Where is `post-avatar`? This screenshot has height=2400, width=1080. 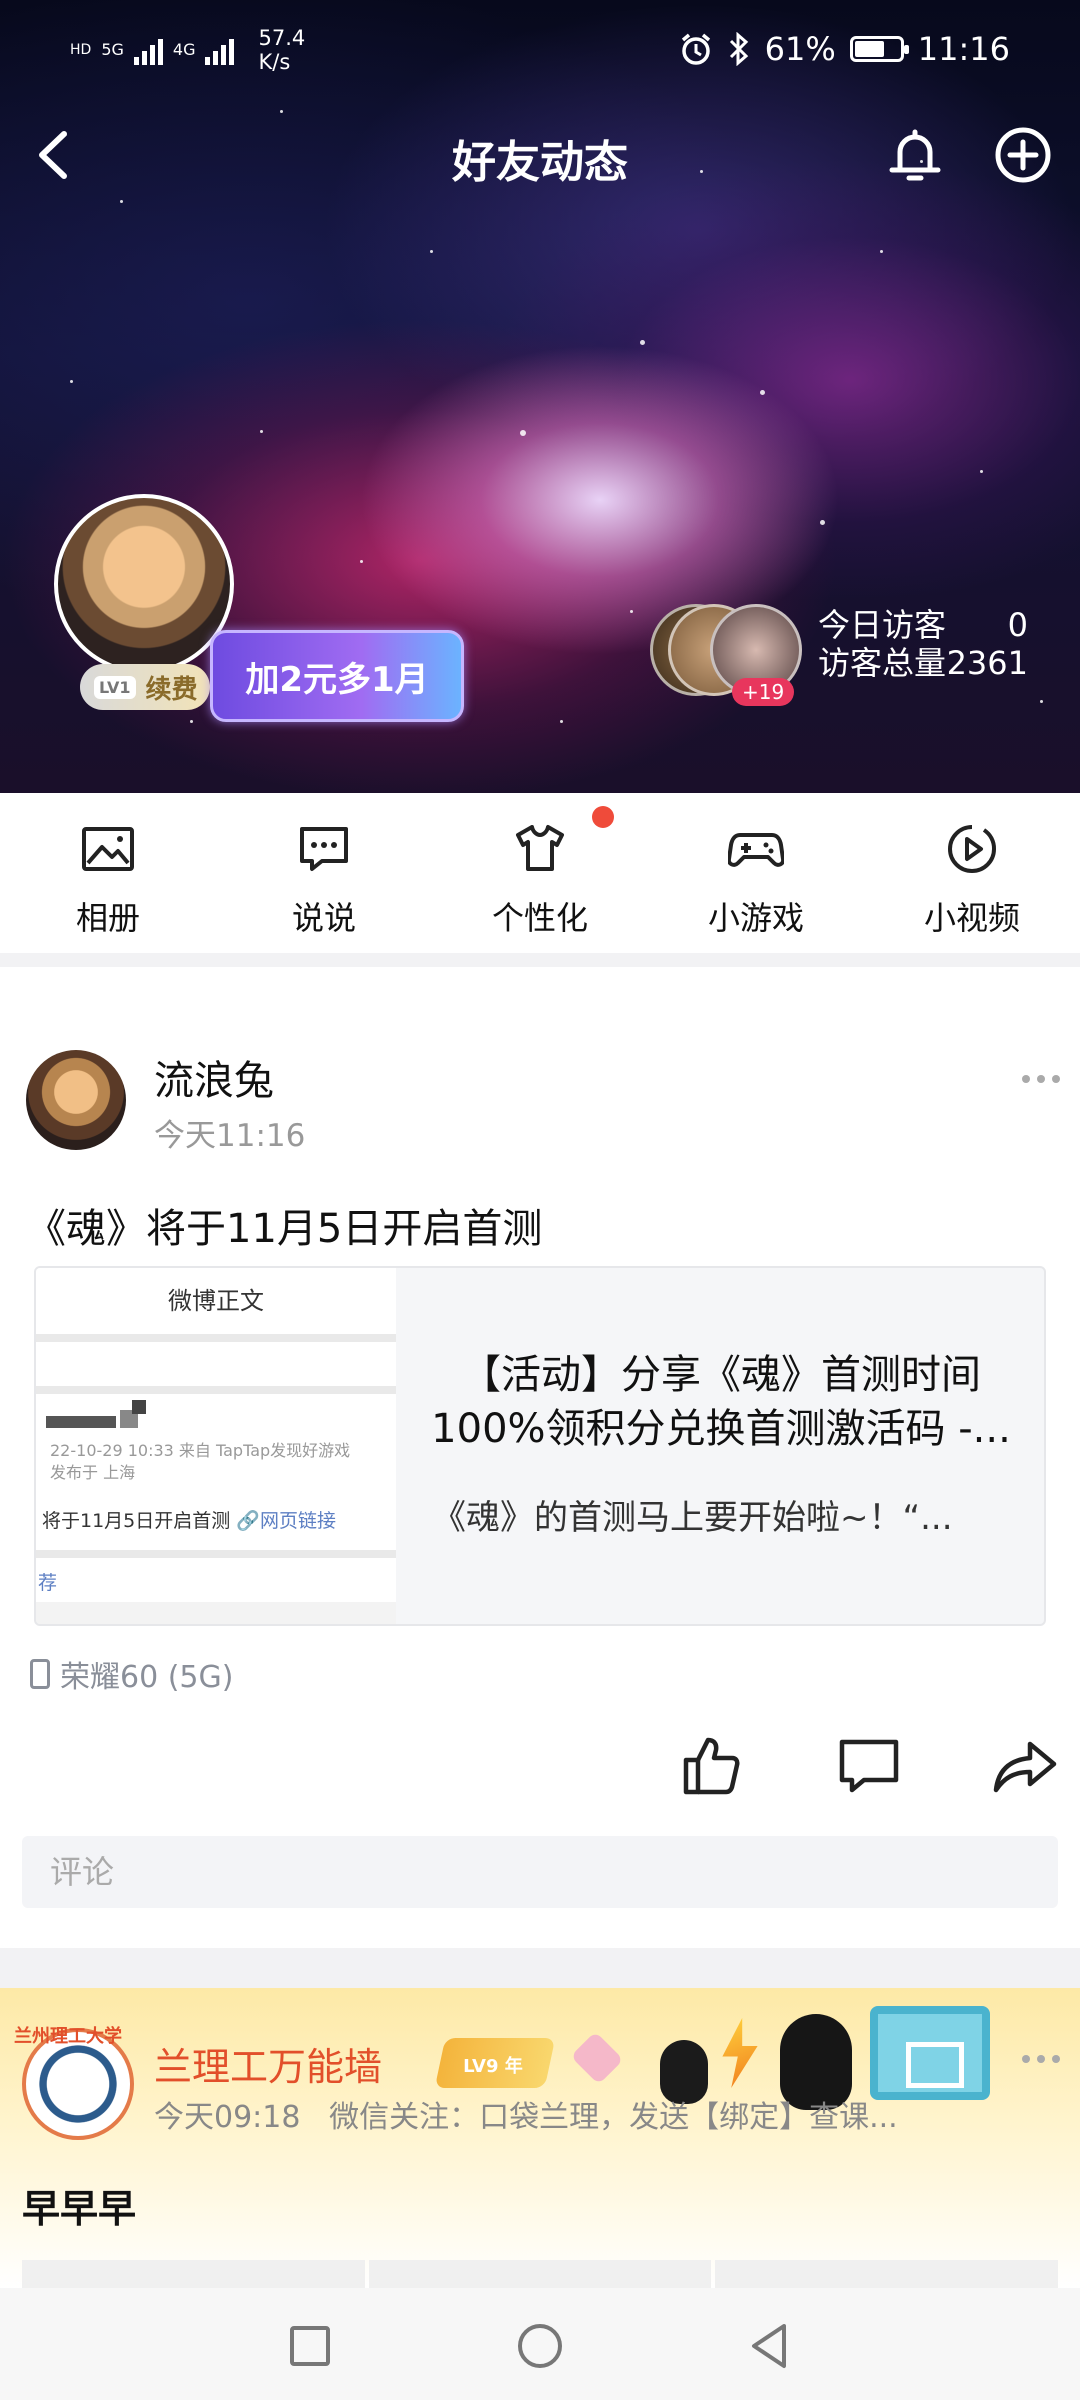
post-avatar is located at coordinates (76, 1100).